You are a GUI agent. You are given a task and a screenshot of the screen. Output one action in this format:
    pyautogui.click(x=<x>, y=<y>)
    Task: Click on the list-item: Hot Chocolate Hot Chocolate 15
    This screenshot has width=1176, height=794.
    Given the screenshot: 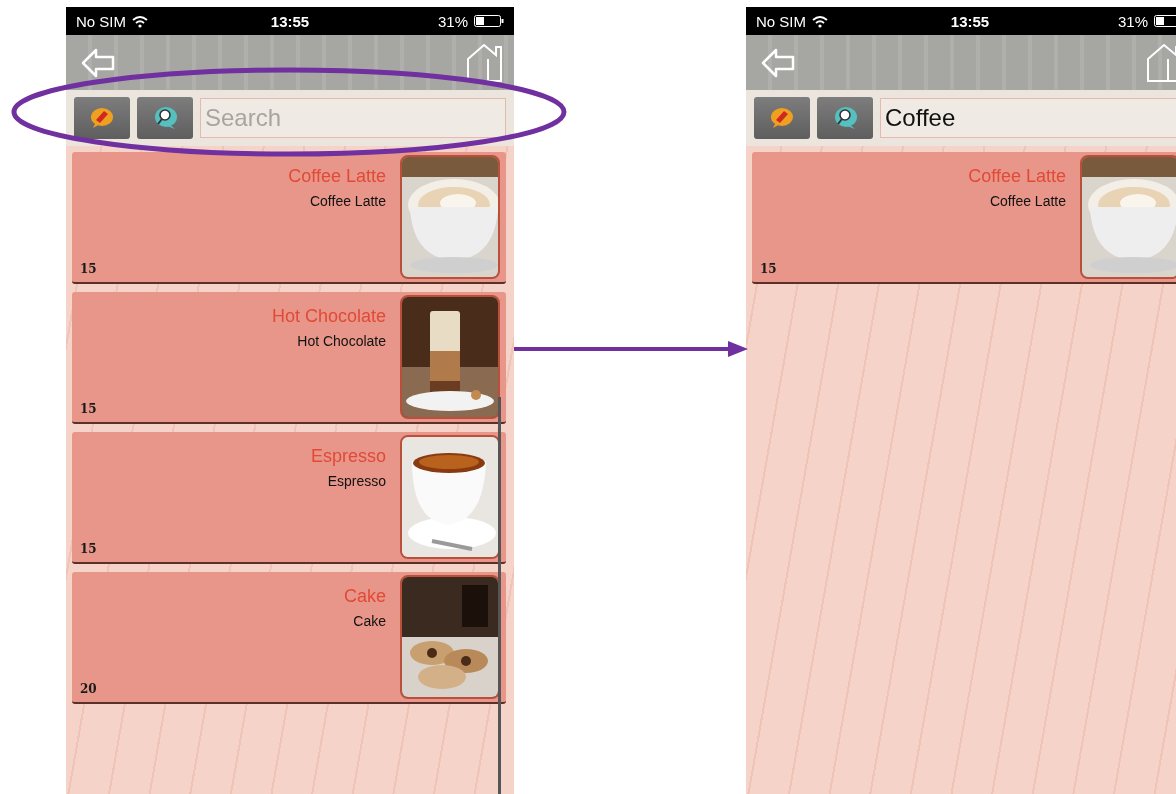 What is the action you would take?
    pyautogui.click(x=289, y=358)
    